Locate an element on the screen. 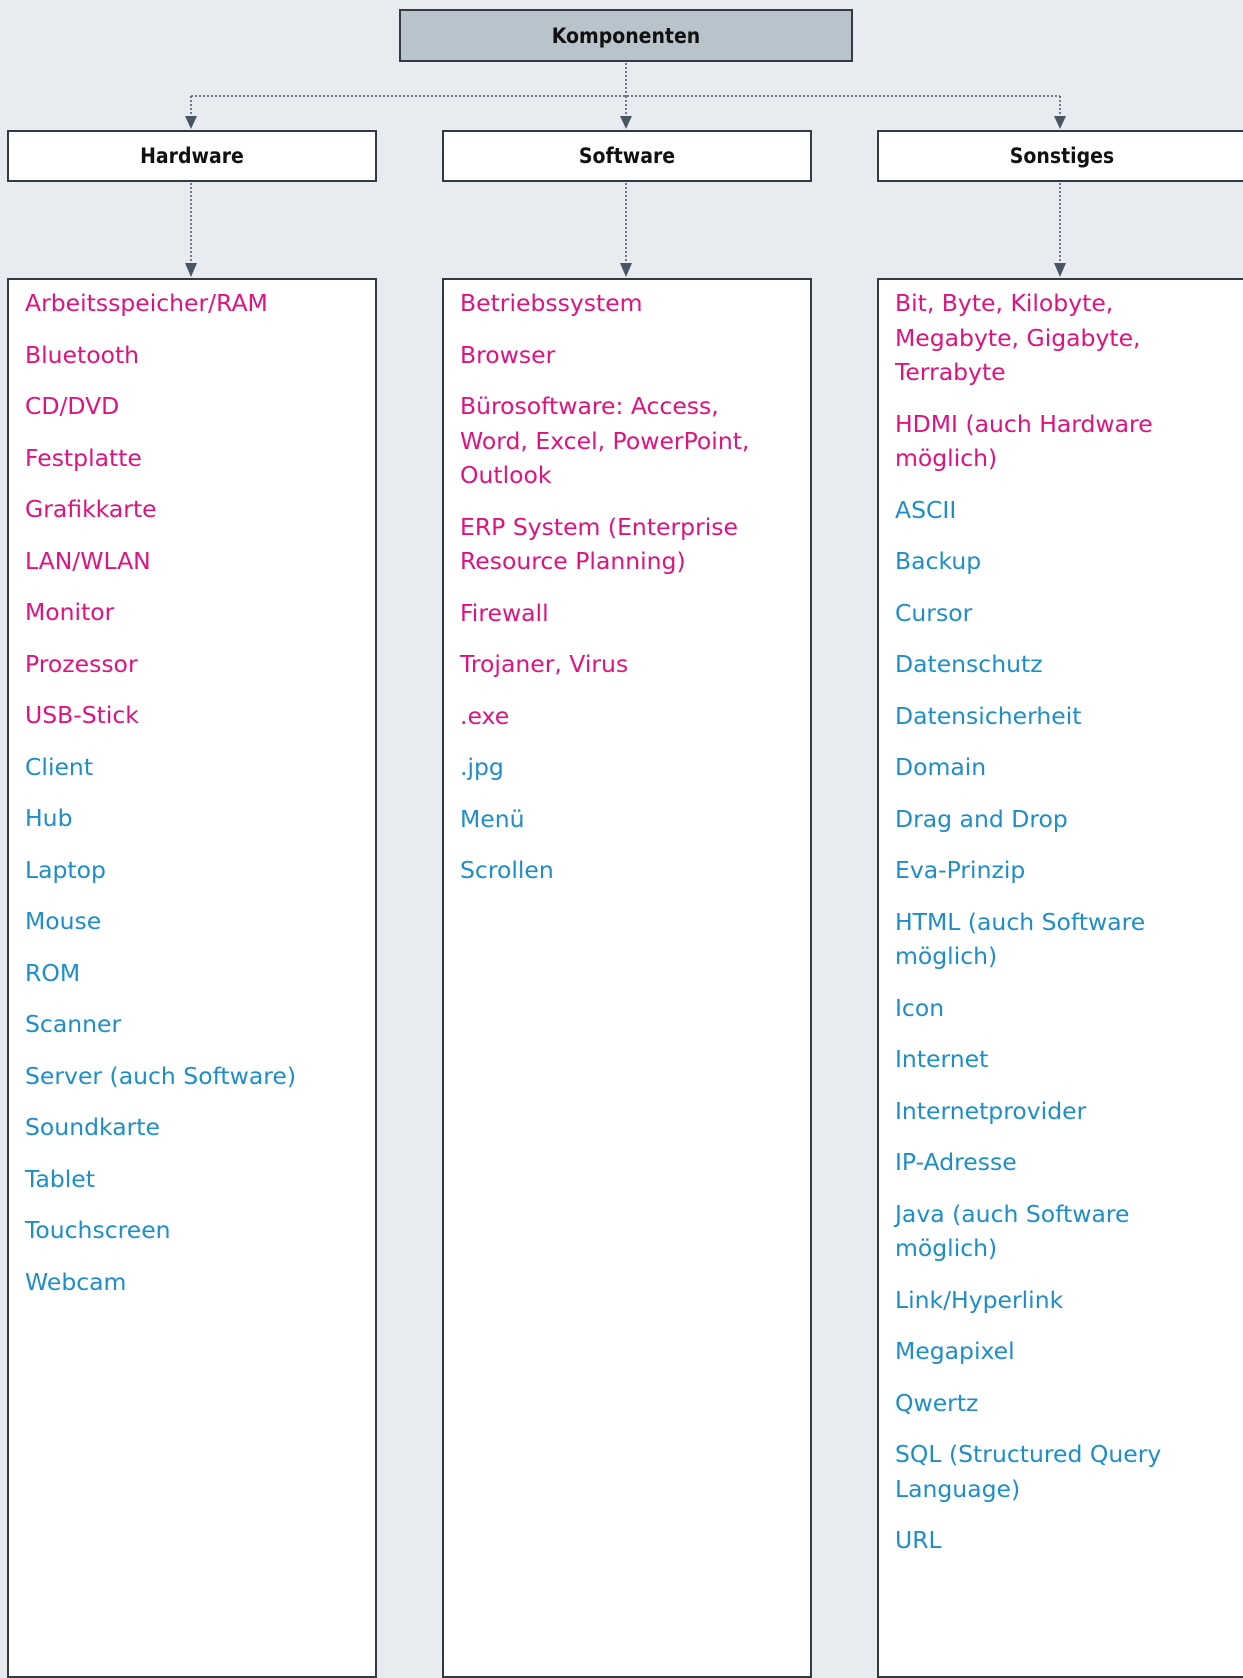 This screenshot has width=1243, height=1678. list-item-bluetooth: Bluetooth is located at coordinates (82, 355).